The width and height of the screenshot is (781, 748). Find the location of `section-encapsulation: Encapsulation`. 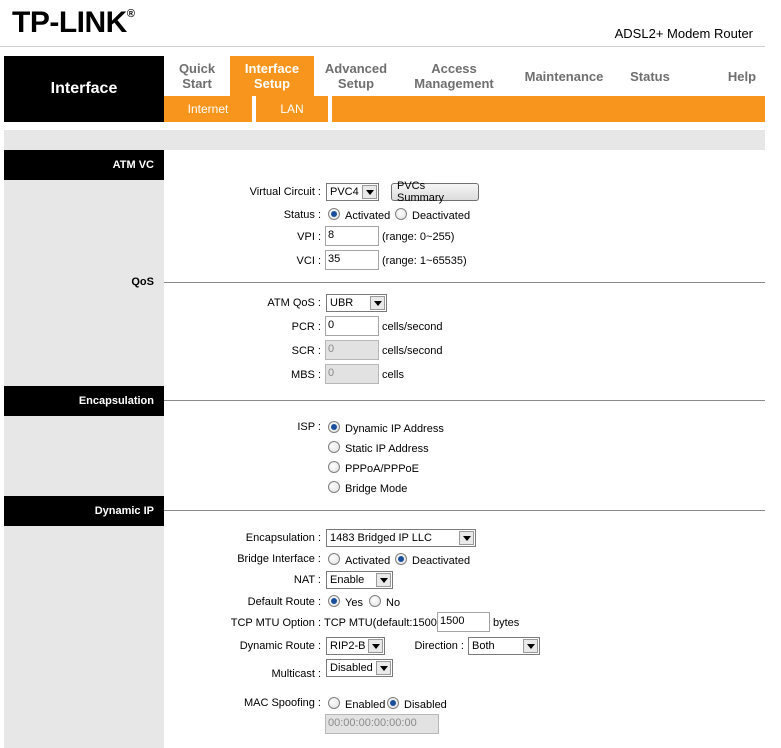

section-encapsulation: Encapsulation is located at coordinates (84, 401).